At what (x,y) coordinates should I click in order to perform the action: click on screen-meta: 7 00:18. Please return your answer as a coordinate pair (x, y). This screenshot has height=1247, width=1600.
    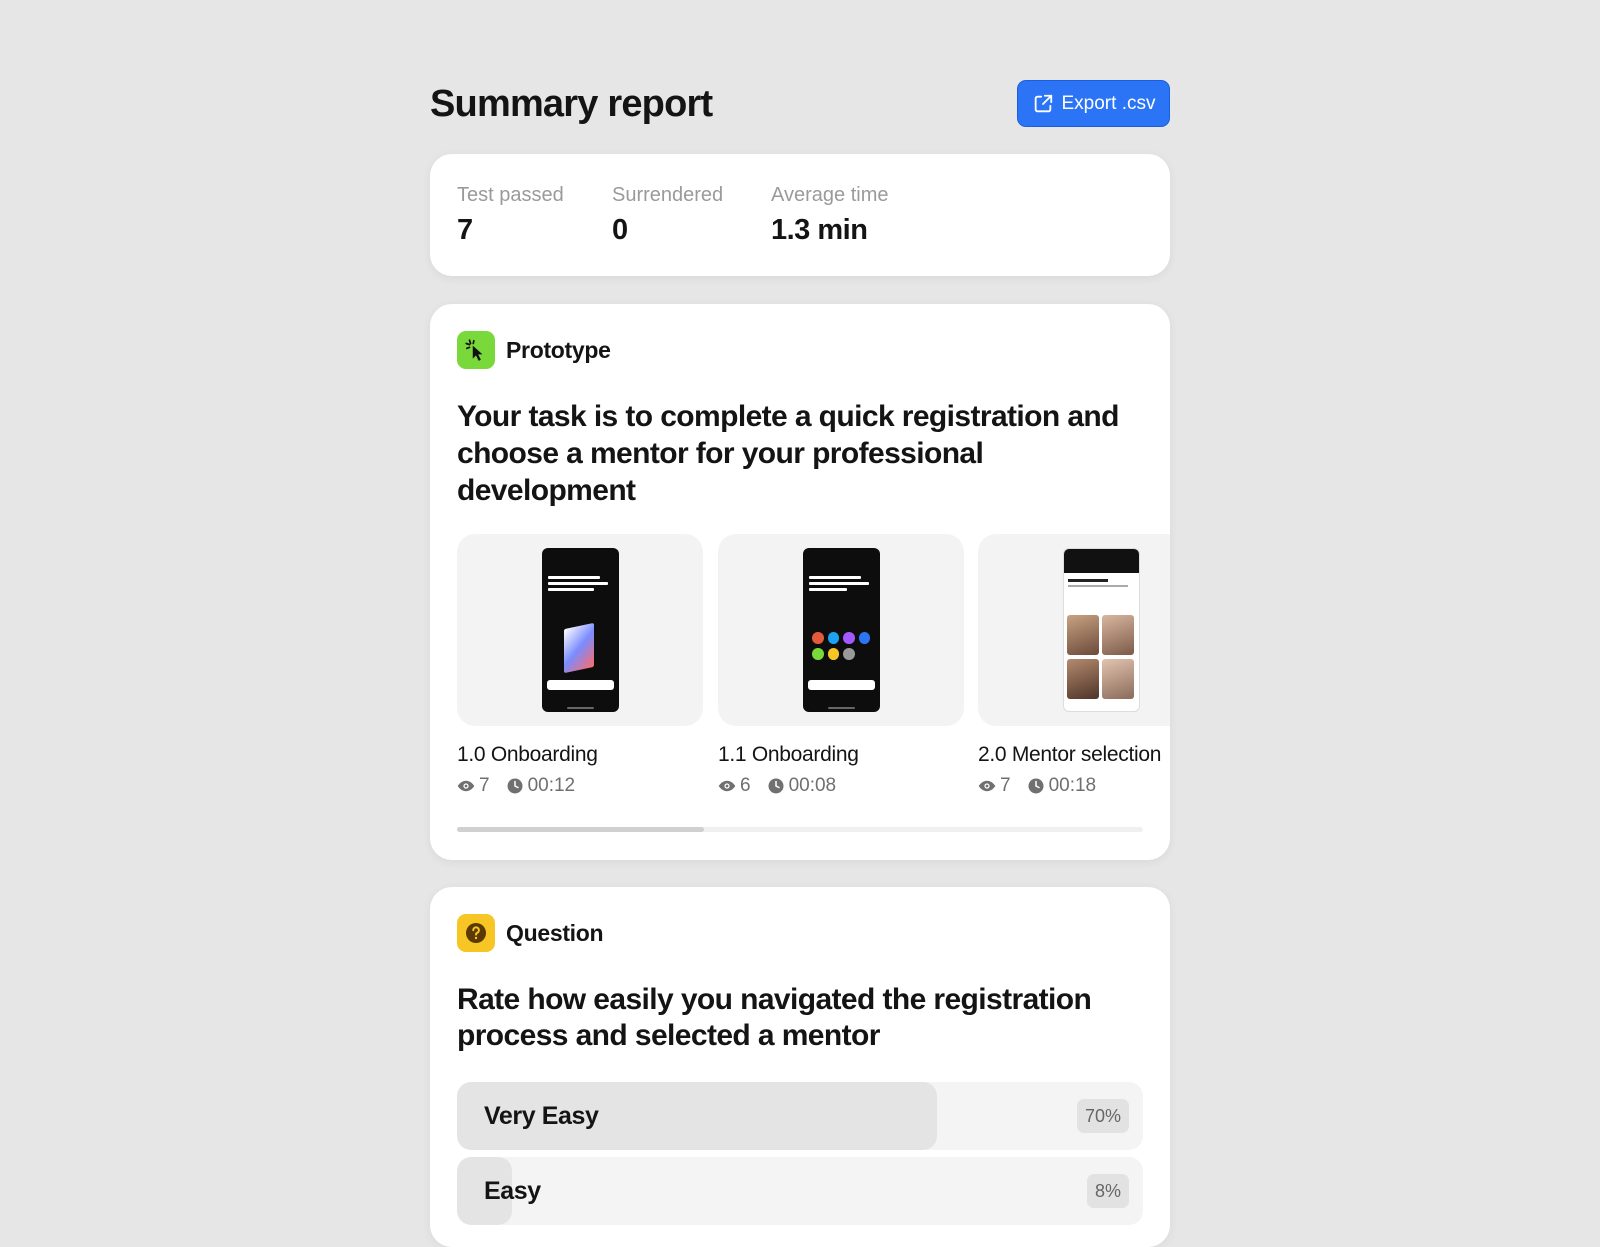
    Looking at the image, I should click on (1074, 786).